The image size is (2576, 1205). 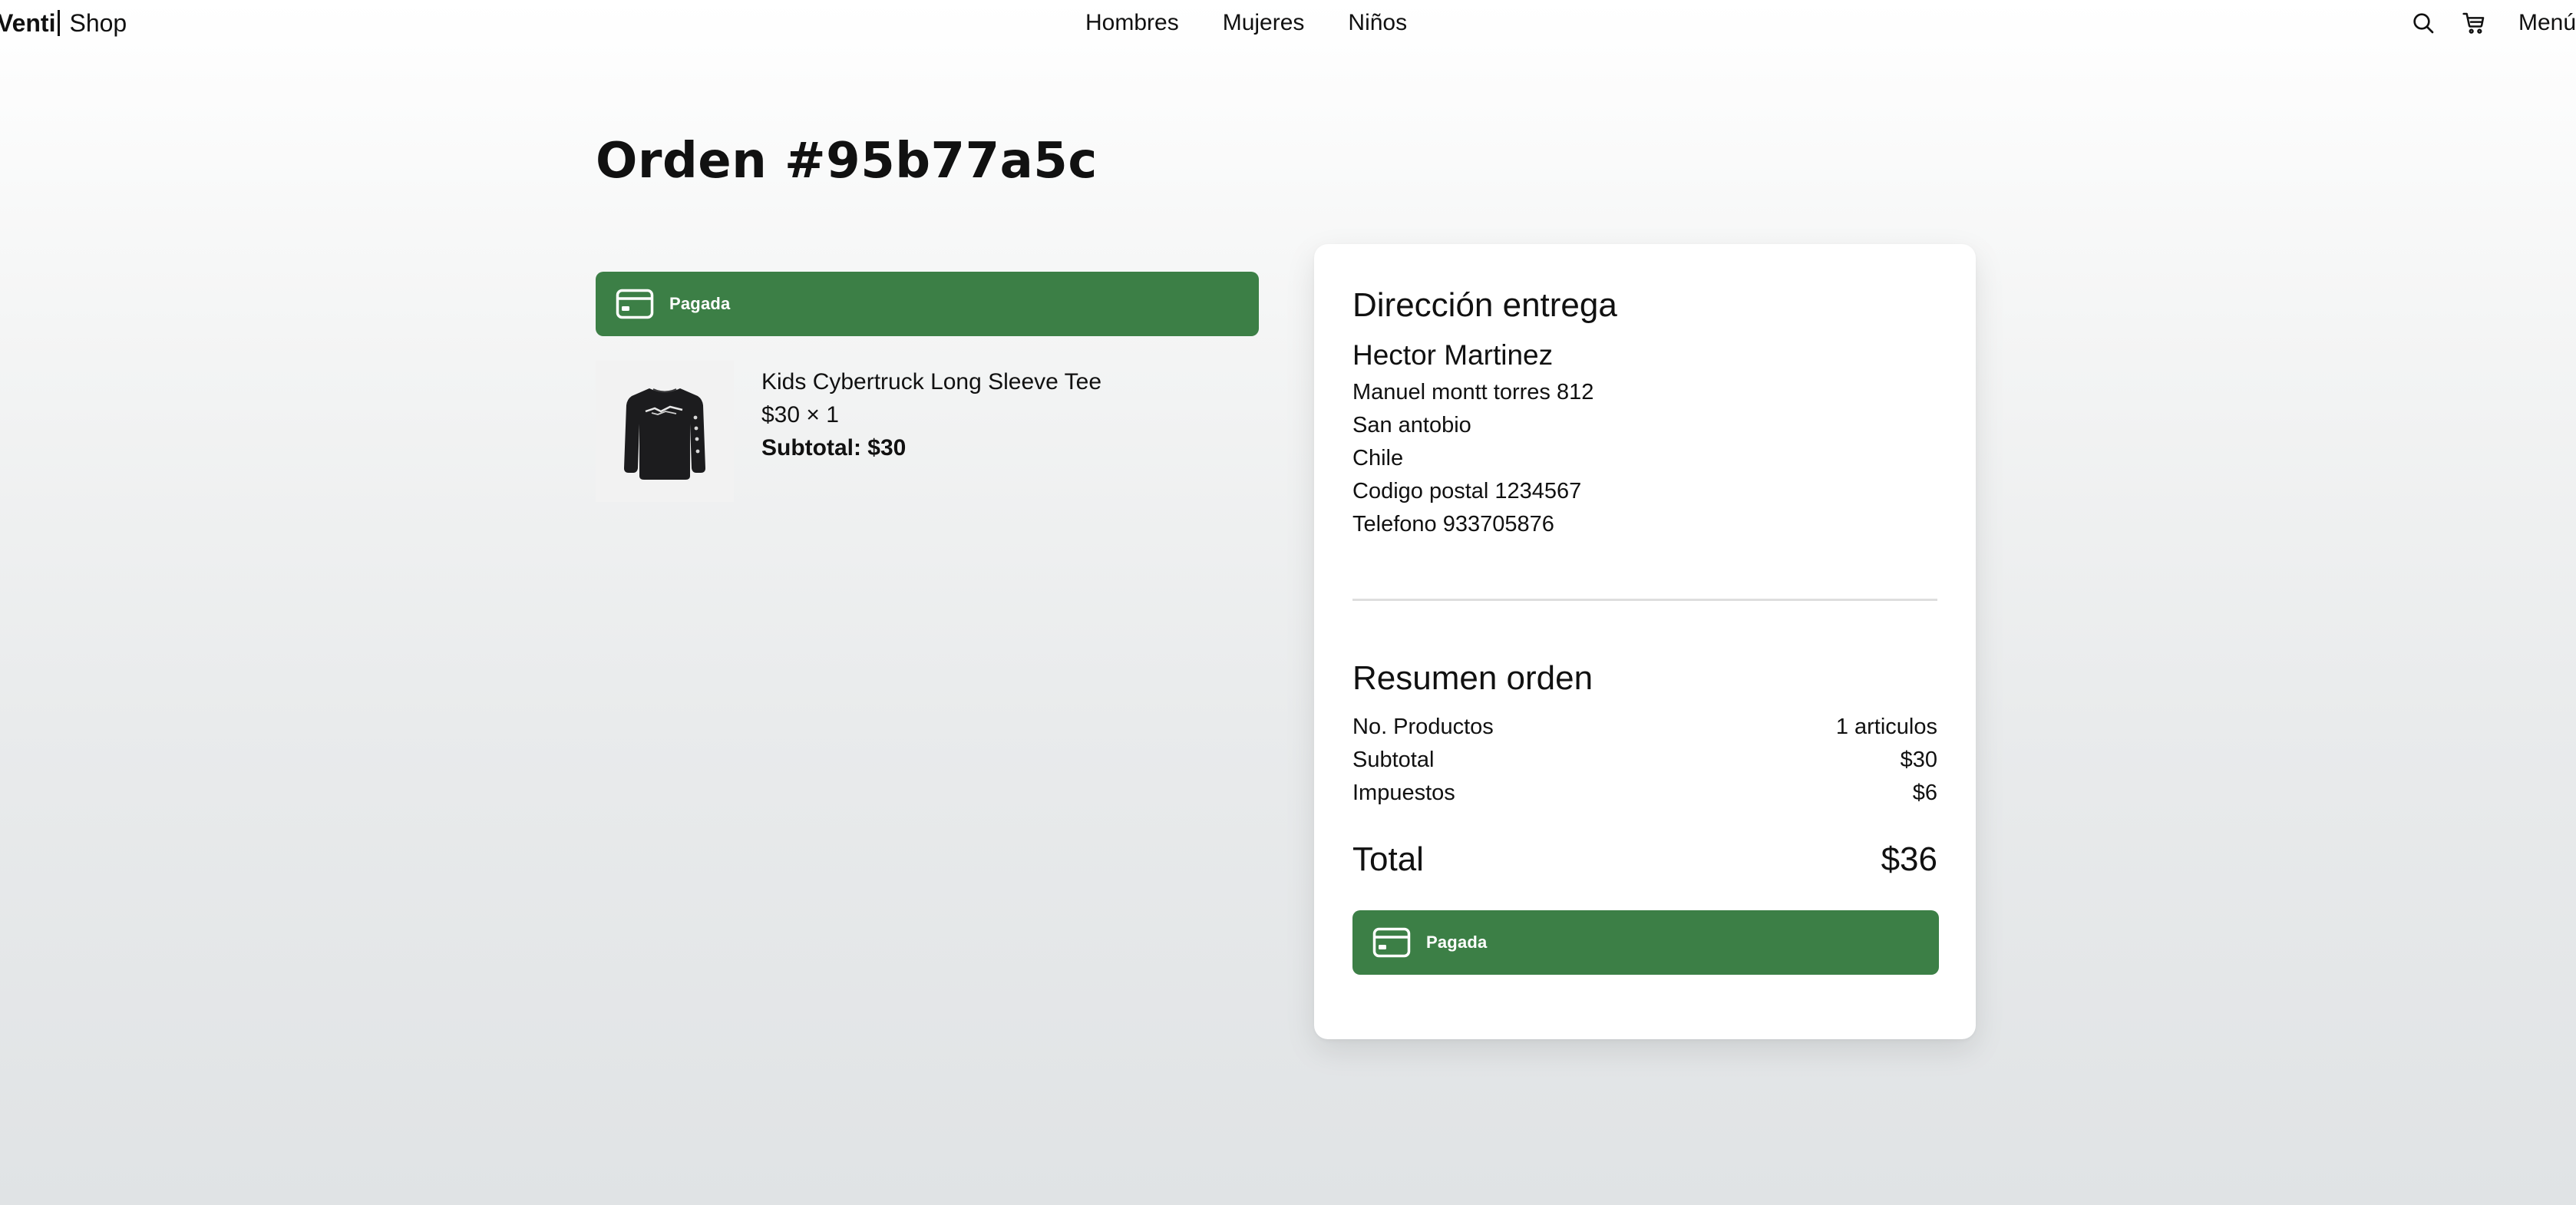 What do you see at coordinates (1393, 760) in the screenshot?
I see `summary-row-label: Subtotal` at bounding box center [1393, 760].